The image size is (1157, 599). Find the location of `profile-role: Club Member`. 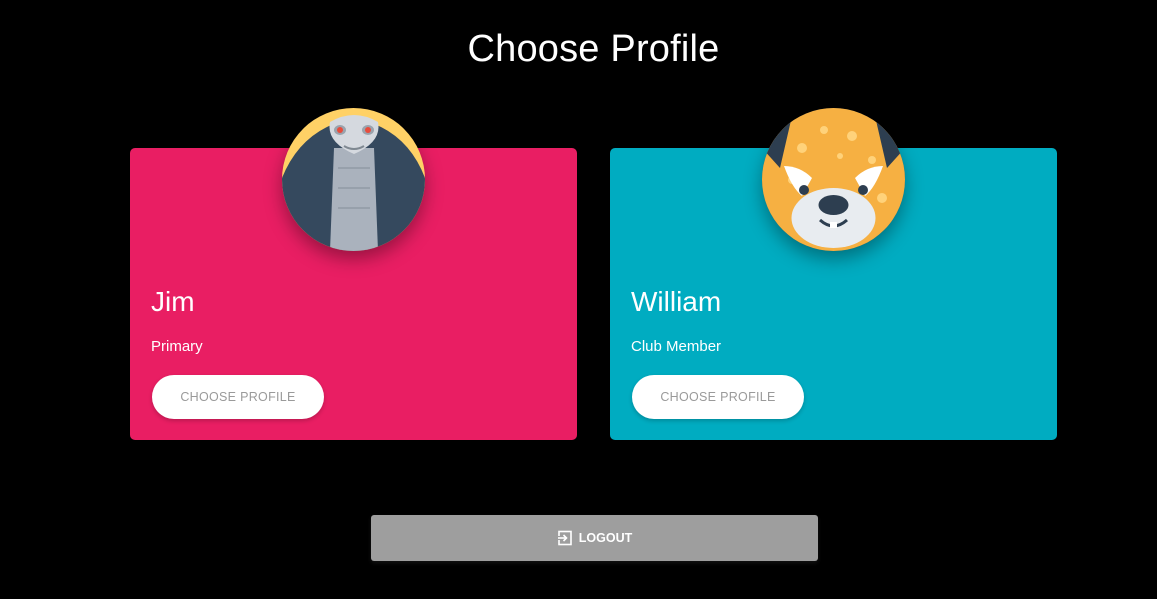

profile-role: Club Member is located at coordinates (676, 346).